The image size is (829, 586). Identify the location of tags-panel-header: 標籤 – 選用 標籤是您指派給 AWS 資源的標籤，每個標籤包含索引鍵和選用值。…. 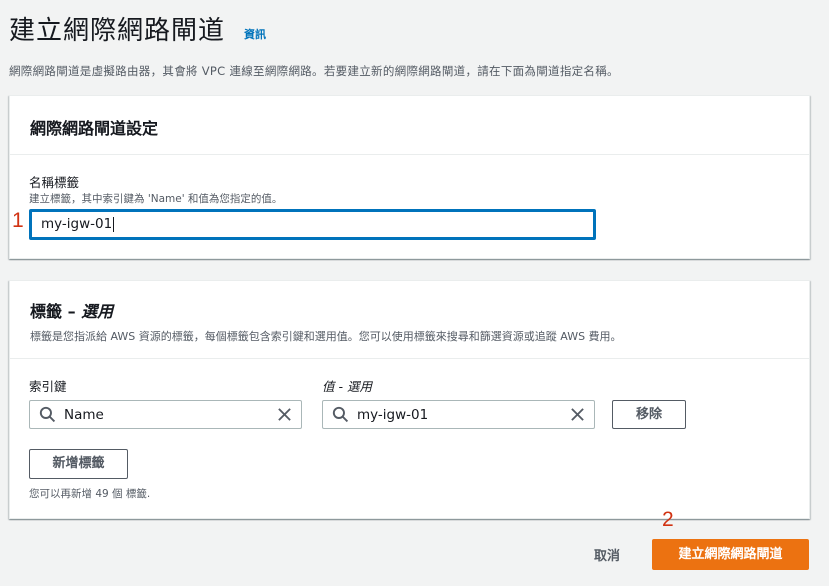
(409, 320).